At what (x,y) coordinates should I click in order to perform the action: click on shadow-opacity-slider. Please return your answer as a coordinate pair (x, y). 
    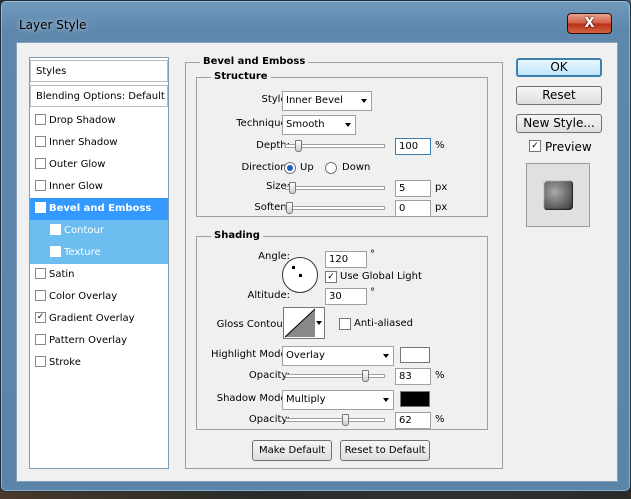
    Looking at the image, I should click on (335, 420).